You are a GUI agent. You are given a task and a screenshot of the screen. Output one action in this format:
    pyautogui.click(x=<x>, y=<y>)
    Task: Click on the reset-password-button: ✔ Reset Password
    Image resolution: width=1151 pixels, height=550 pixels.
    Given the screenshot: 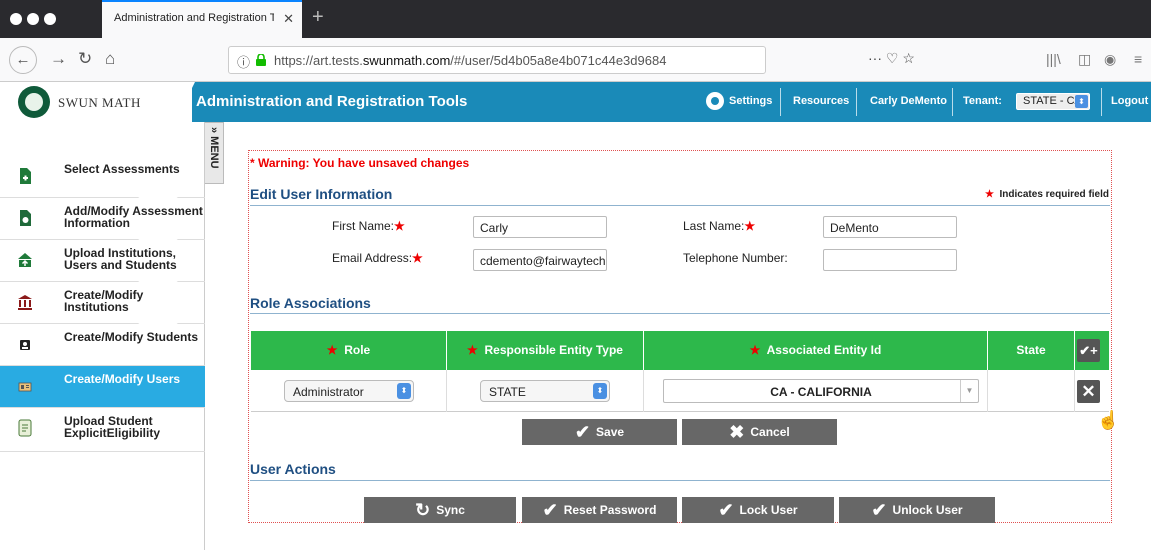 What is the action you would take?
    pyautogui.click(x=599, y=510)
    